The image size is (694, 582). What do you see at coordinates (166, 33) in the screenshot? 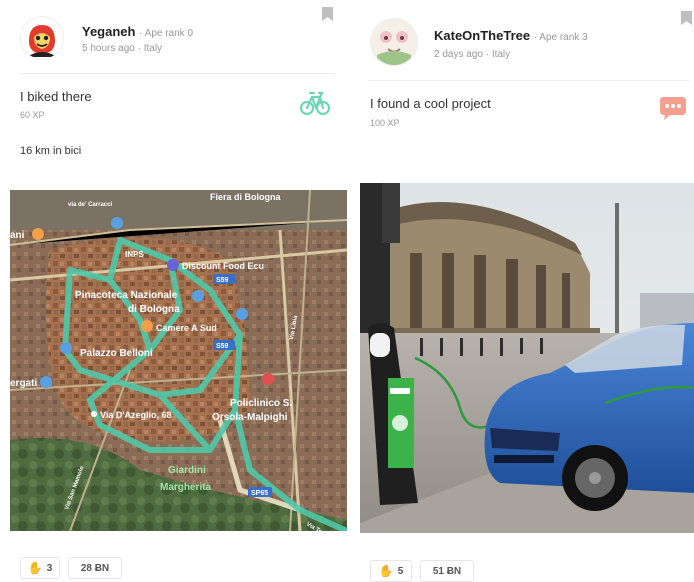
I see `ape-rank: · Ape rank 0` at bounding box center [166, 33].